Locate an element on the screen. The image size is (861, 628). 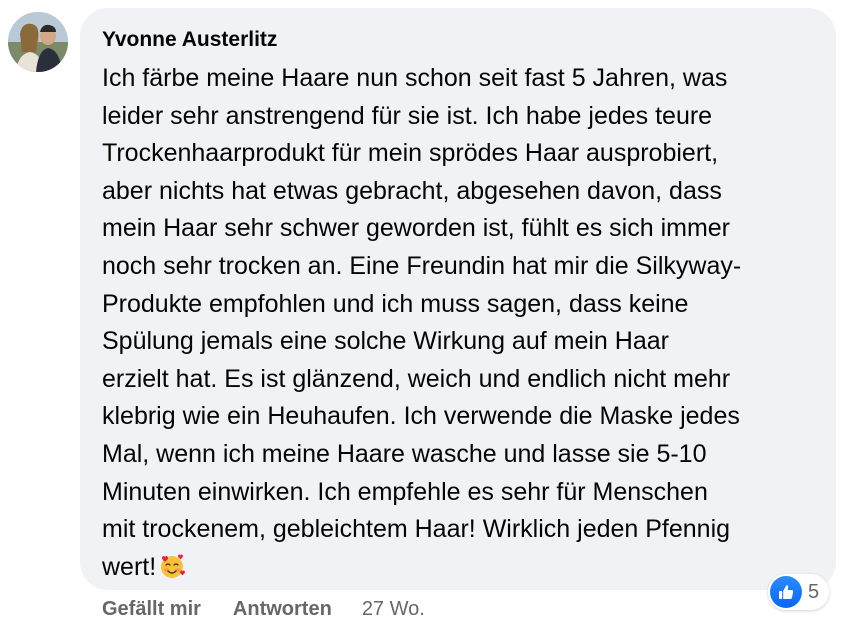
comment-author: Yvonne Austerlitz is located at coordinates (189, 40).